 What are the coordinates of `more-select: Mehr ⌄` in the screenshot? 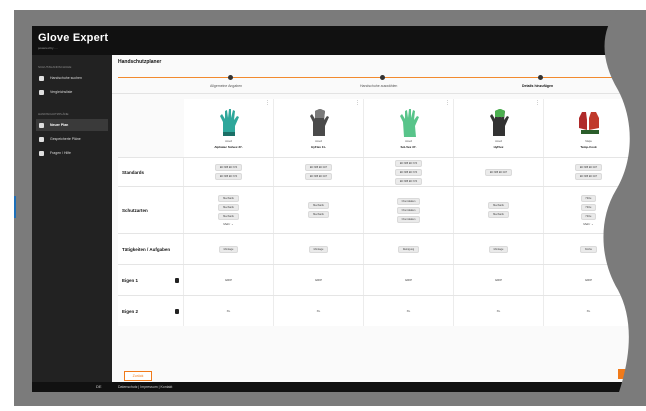 It's located at (228, 224).